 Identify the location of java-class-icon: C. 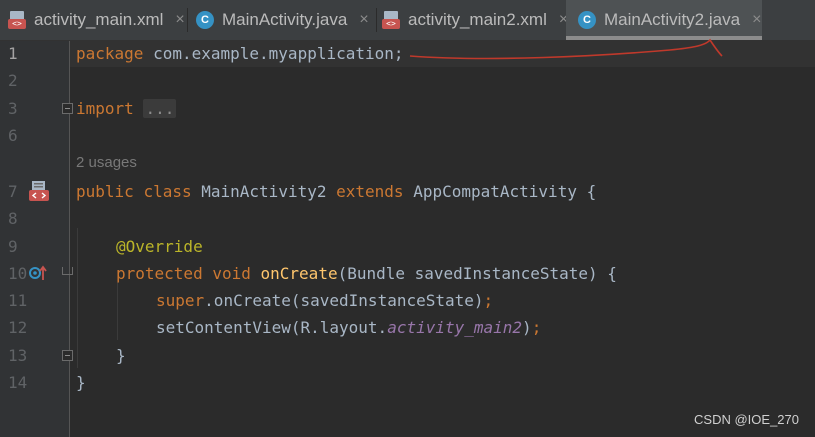
(205, 20).